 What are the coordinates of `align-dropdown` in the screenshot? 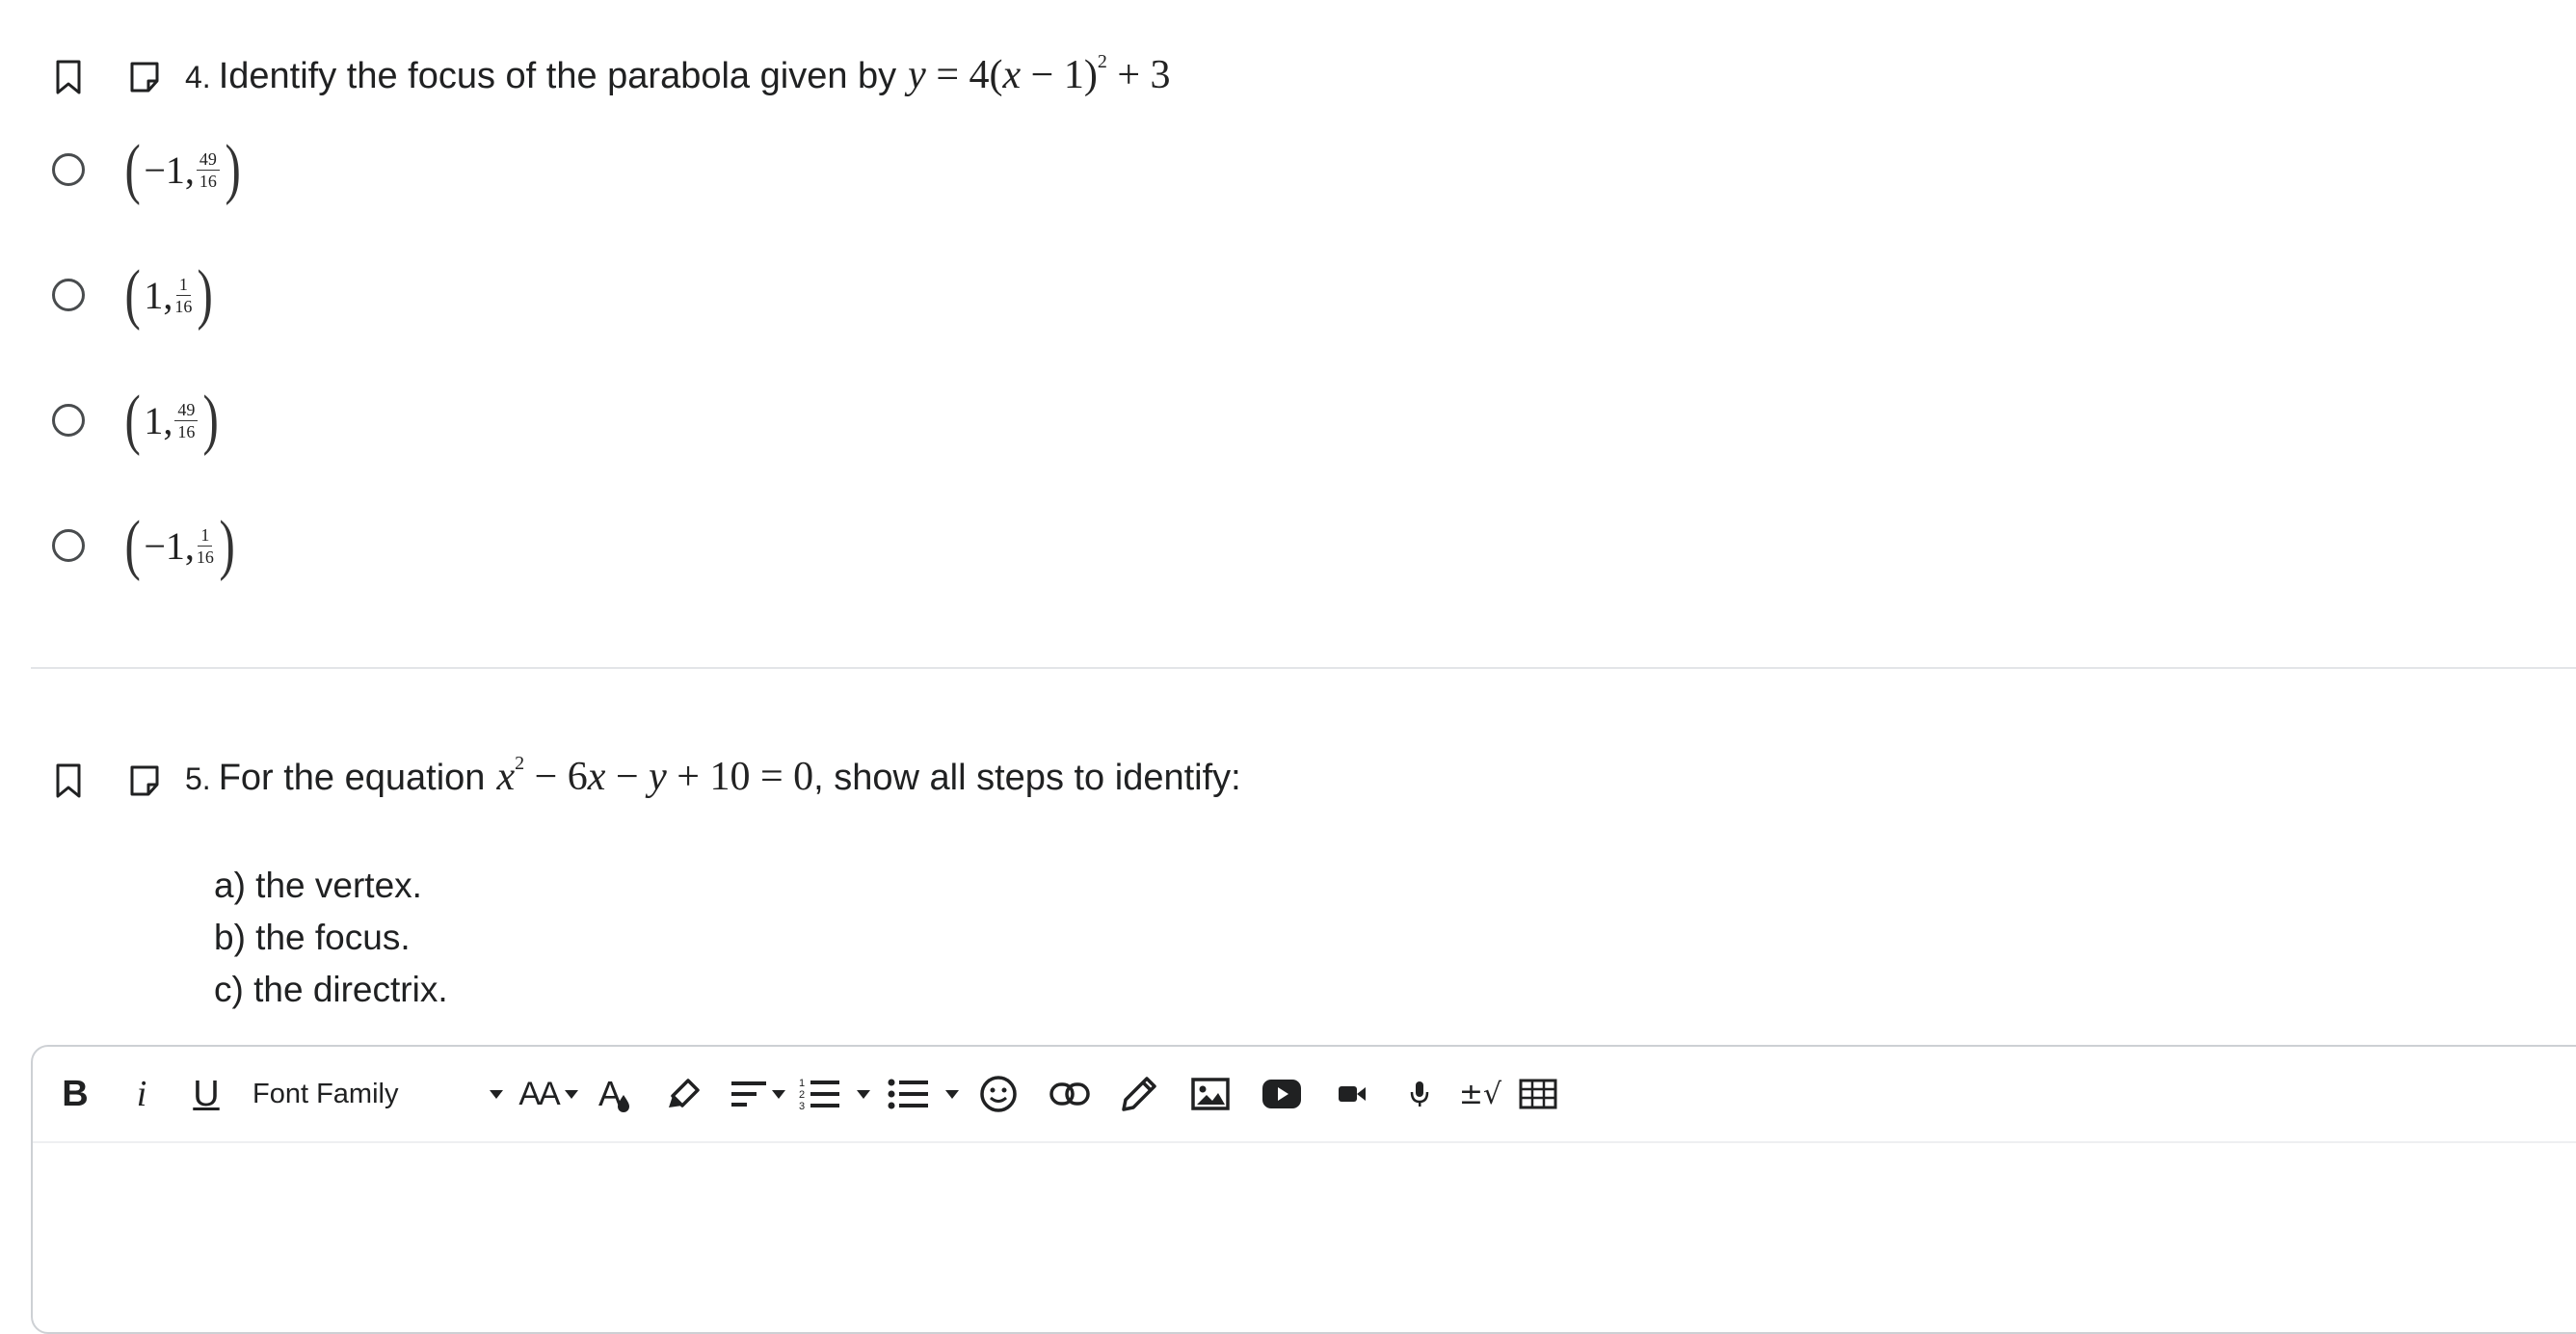 It's located at (757, 1094).